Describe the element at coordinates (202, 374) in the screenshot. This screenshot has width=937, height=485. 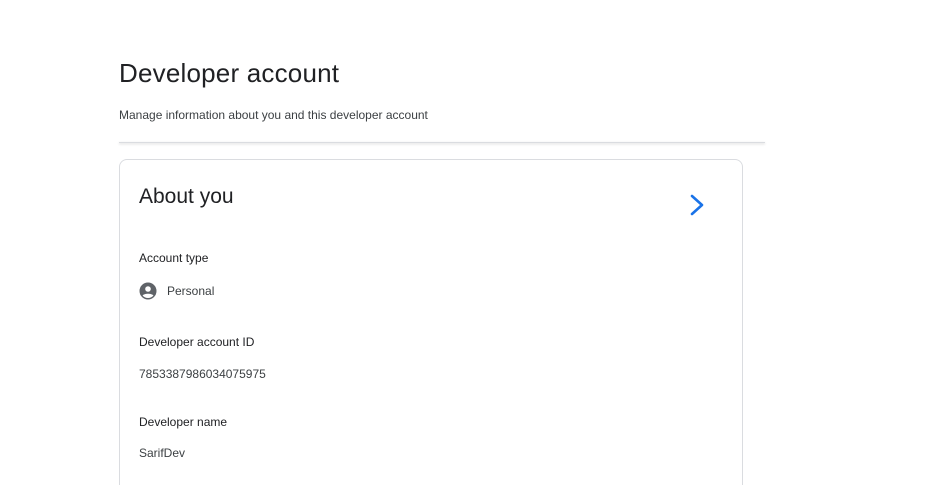
I see `developer-account-id-value: 7853387986034075975` at that location.